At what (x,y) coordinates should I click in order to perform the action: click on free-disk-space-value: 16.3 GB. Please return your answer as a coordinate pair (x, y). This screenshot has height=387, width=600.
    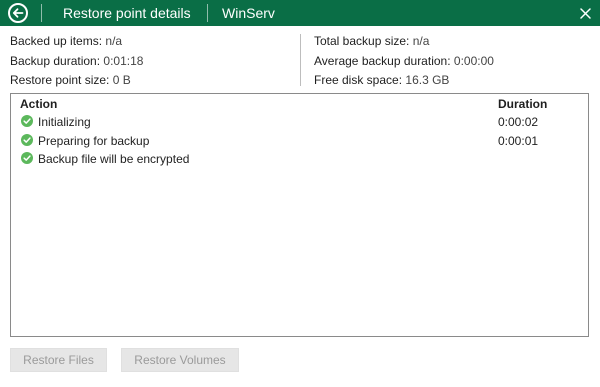
    Looking at the image, I should click on (427, 80).